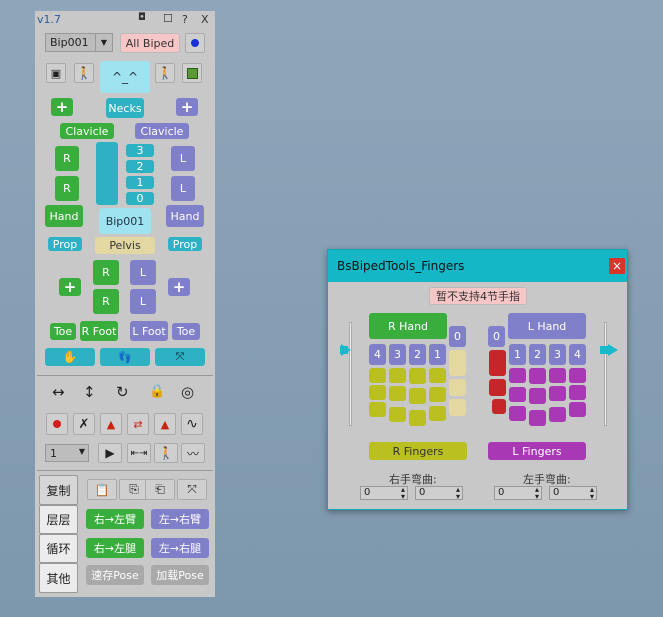  I want to click on restore-button: ☐, so click(168, 18).